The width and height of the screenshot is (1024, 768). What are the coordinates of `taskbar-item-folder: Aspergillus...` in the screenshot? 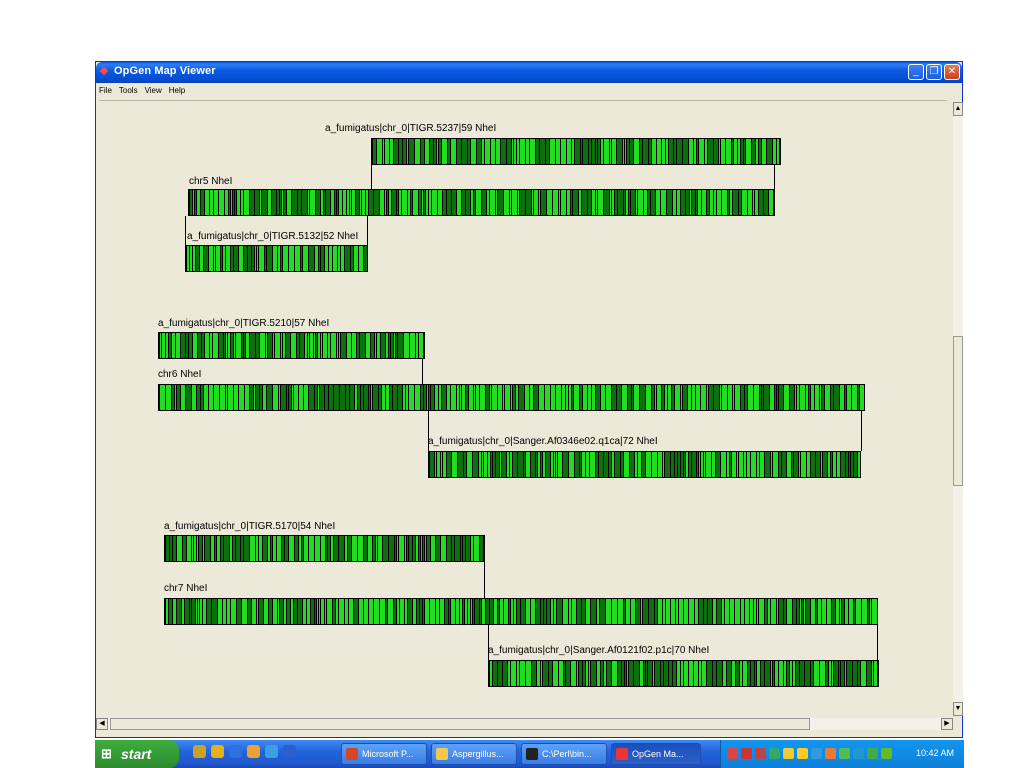 It's located at (474, 754).